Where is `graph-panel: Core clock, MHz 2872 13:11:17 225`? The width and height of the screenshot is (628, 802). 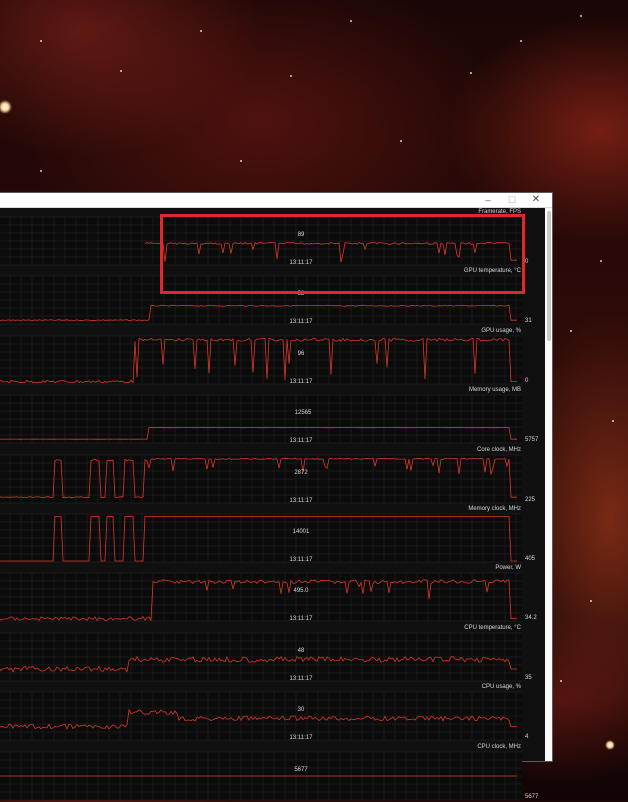
graph-panel: Core clock, MHz 2872 13:11:17 225 is located at coordinates (273, 475).